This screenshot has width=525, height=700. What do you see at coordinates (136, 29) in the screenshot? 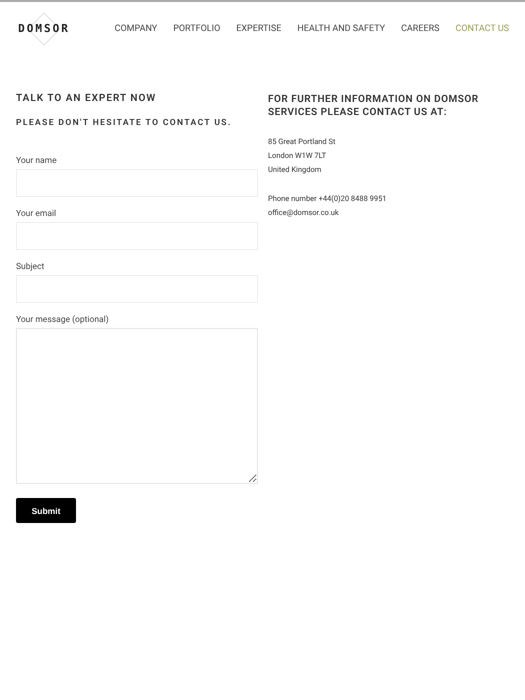
I see `nav-link: COMPANY` at bounding box center [136, 29].